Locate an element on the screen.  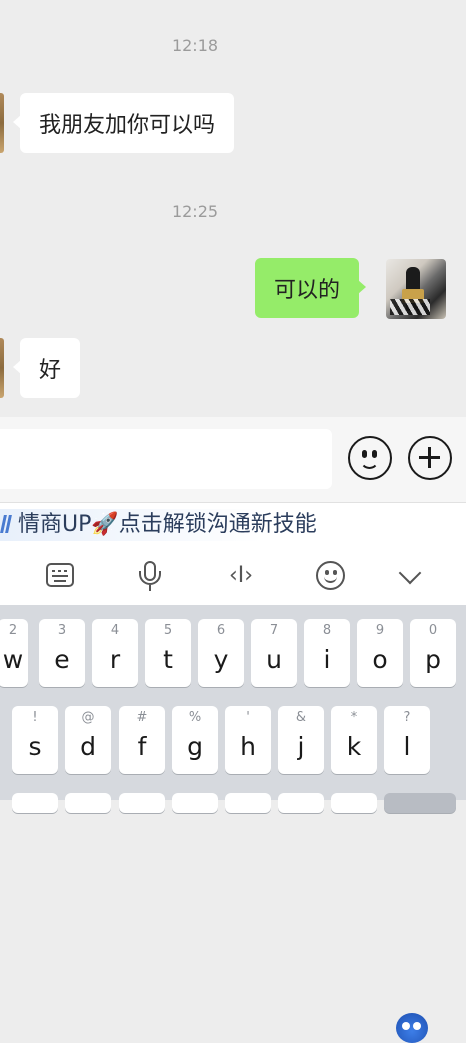
timestamp: 12:18 is located at coordinates (195, 45).